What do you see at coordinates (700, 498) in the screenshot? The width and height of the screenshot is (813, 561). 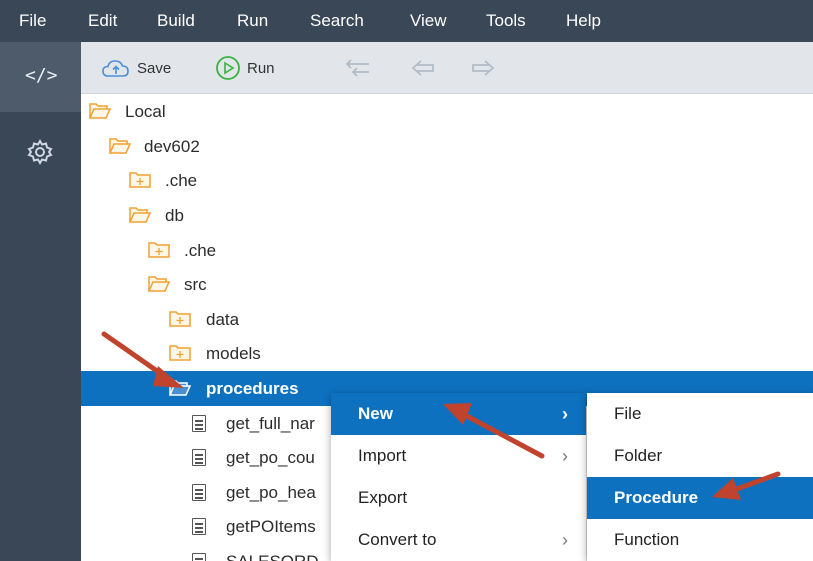 I see `submenu-item-procedure: Procedure` at bounding box center [700, 498].